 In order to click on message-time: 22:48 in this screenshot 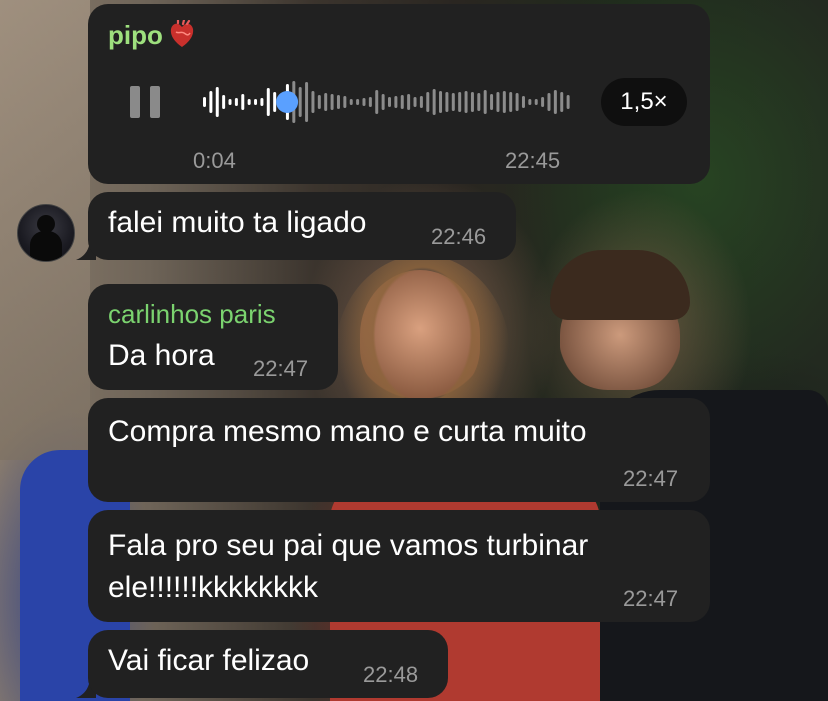, I will do `click(391, 674)`.